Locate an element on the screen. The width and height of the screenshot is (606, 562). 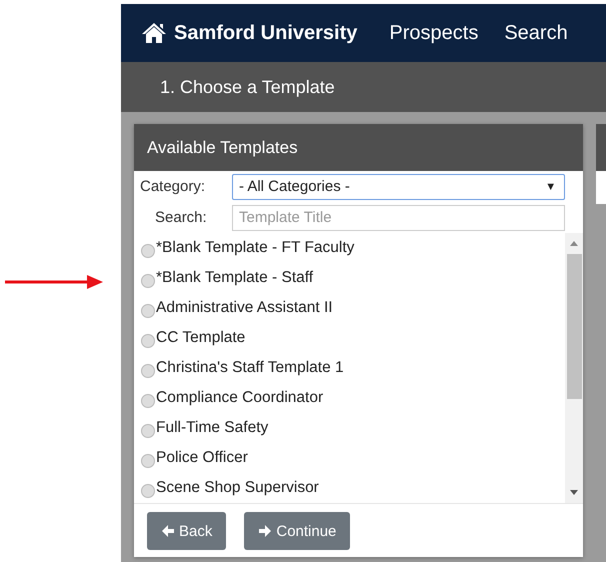
template-option: Christina's Staff Template 1 is located at coordinates (250, 368).